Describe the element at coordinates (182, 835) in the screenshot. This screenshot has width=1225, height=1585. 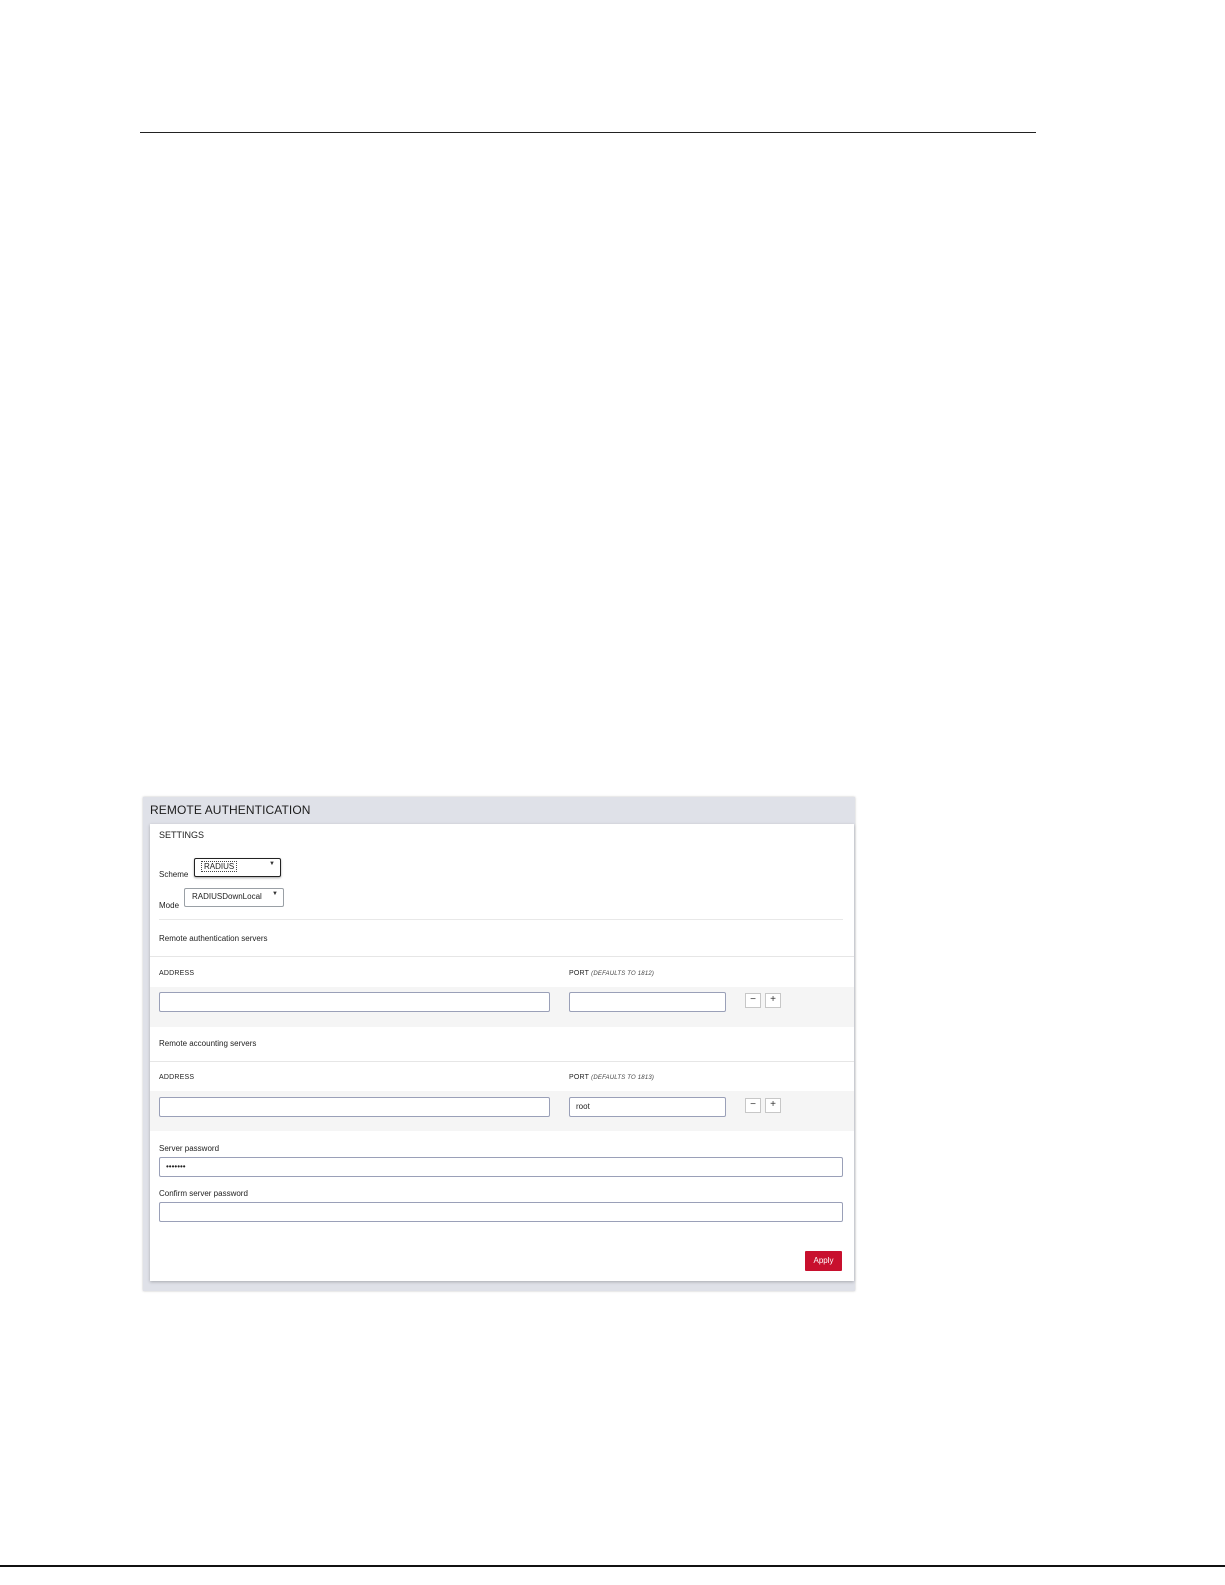
I see `settings-heading: SETTINGS` at that location.